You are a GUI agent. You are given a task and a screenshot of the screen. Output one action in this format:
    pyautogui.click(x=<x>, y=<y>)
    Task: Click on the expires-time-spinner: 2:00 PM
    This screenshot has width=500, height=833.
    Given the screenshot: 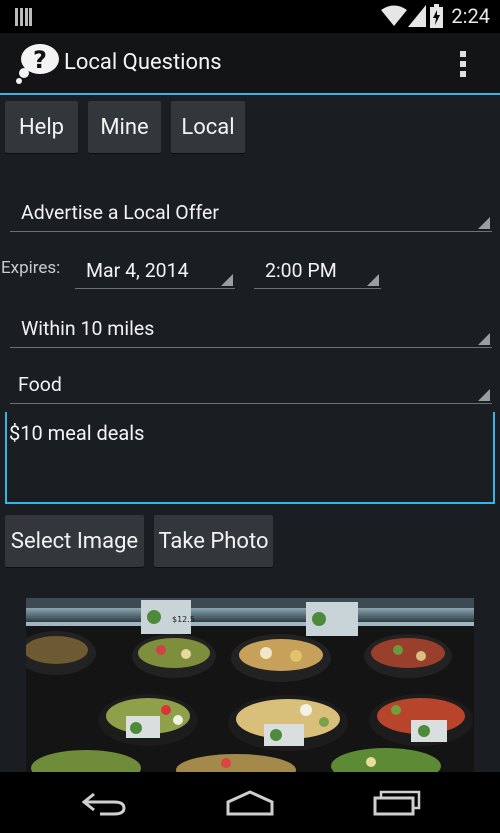 What is the action you would take?
    pyautogui.click(x=317, y=271)
    